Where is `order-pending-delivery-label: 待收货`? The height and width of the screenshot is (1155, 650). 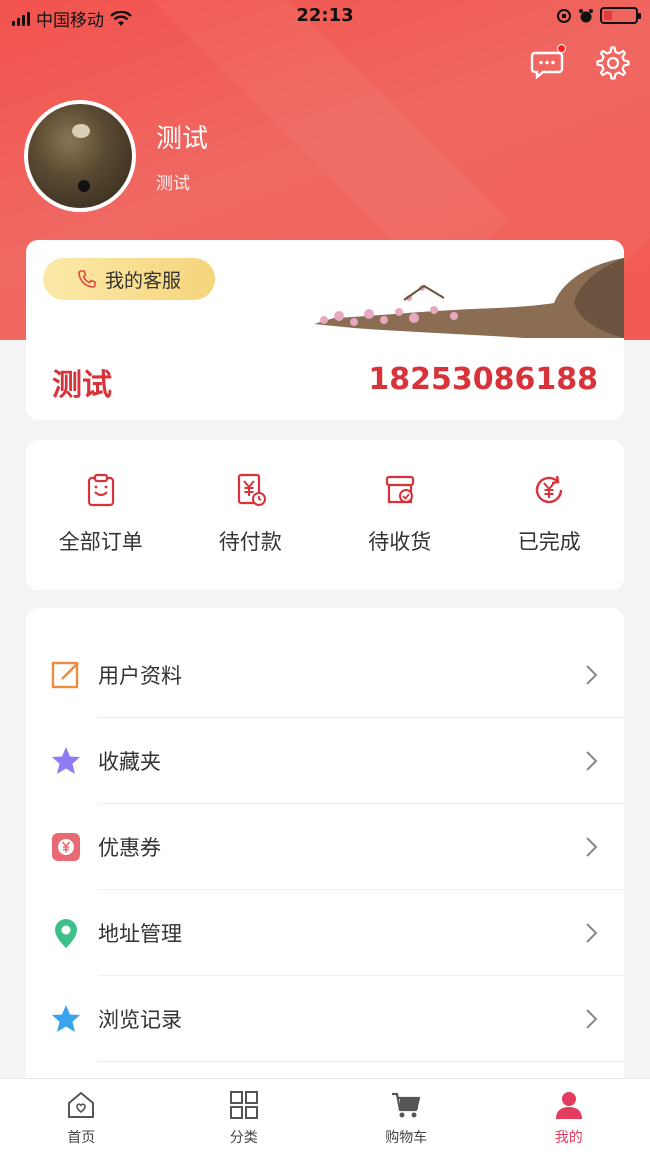
order-pending-delivery-label: 待收货 is located at coordinates (400, 542).